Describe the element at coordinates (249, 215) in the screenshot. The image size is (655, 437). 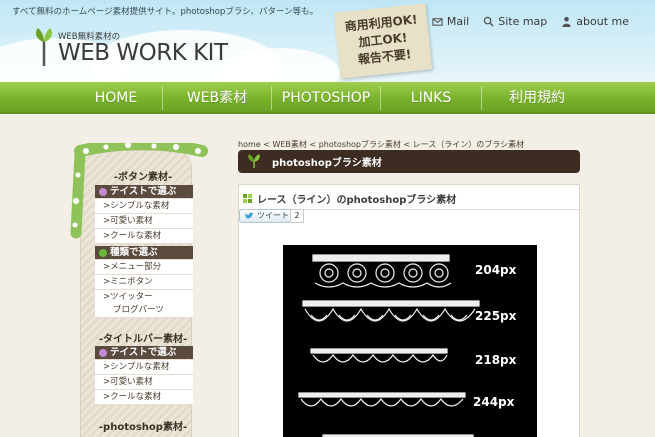
I see `twitter-bird-icon` at that location.